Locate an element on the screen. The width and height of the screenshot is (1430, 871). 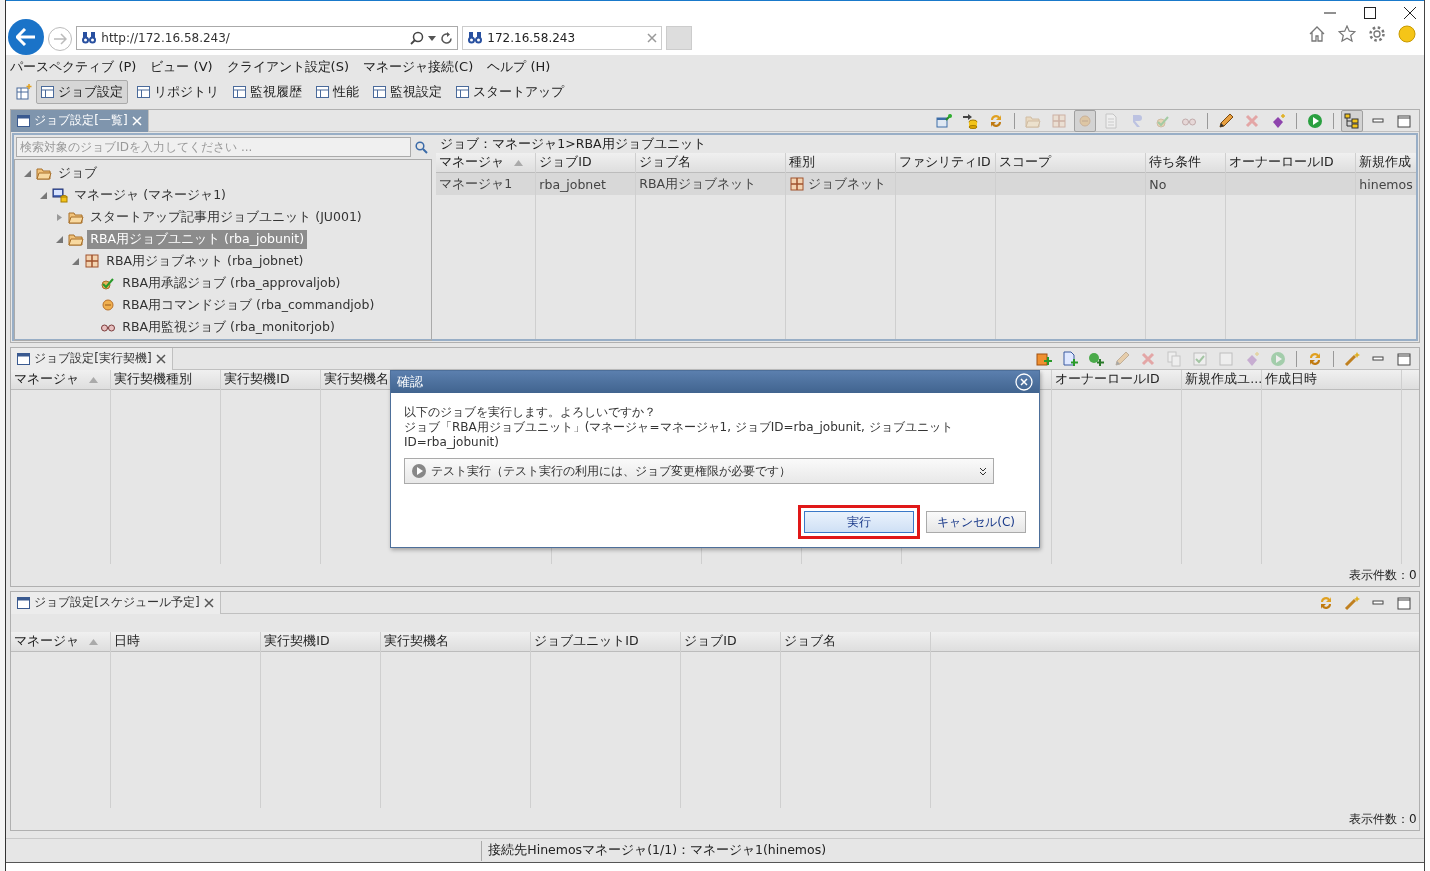
back-button is located at coordinates (26, 37).